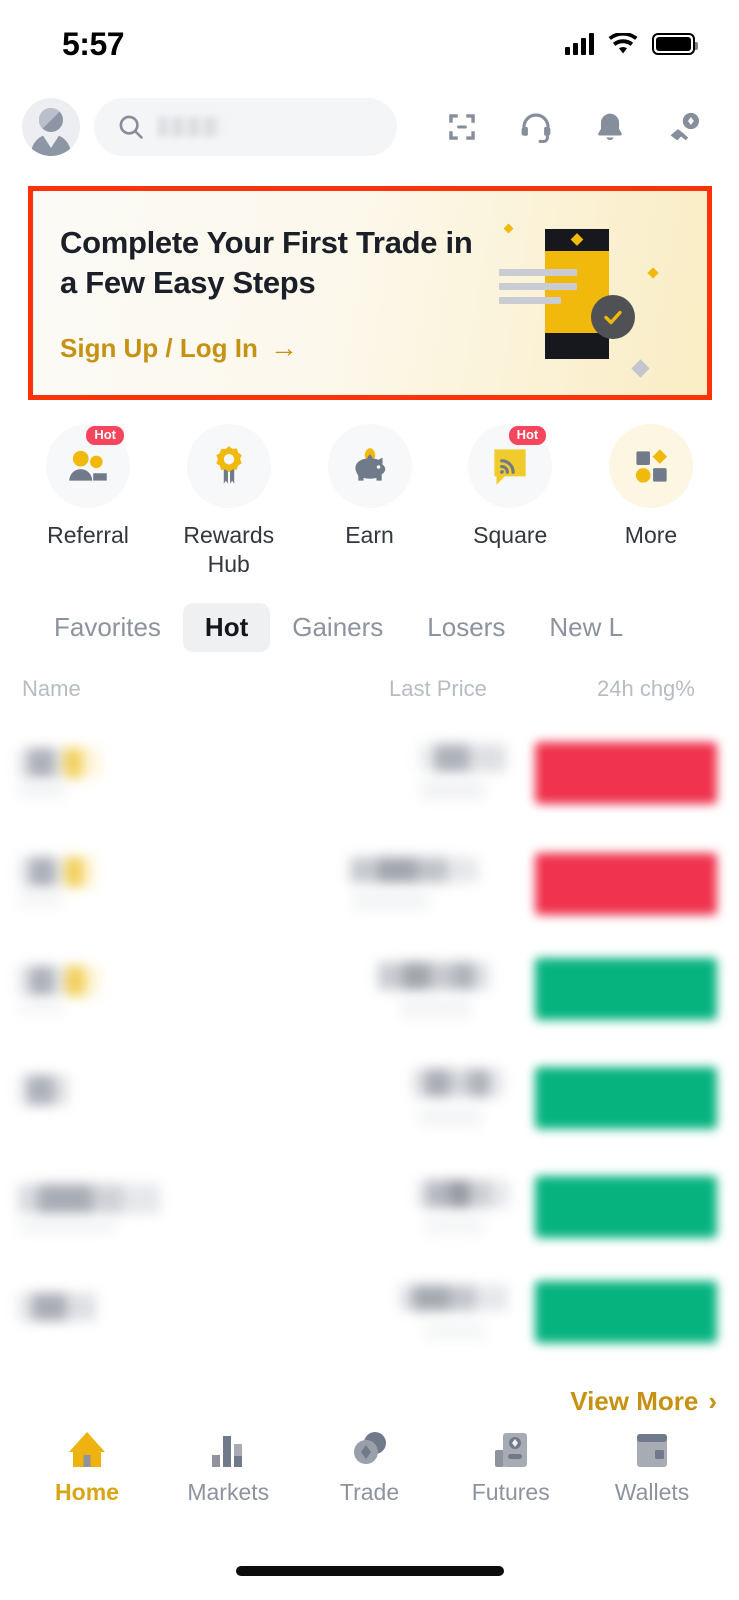 Image resolution: width=739 pixels, height=1600 pixels. I want to click on signup-login-link: Sign Up / Log In →, so click(179, 348).